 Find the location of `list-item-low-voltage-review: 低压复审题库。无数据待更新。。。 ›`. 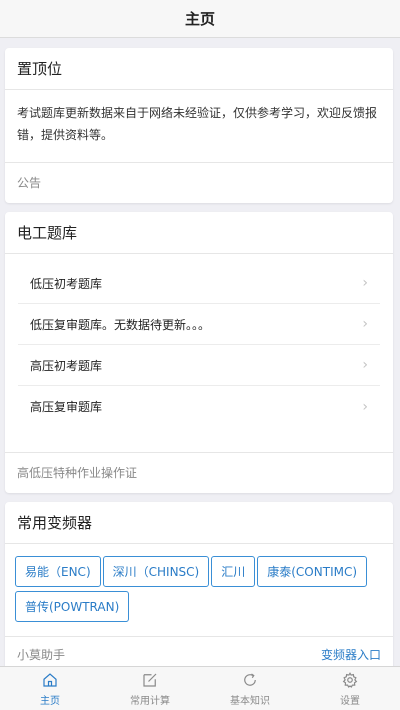

list-item-low-voltage-review: 低压复审题库。无数据待更新。。。 › is located at coordinates (199, 324).